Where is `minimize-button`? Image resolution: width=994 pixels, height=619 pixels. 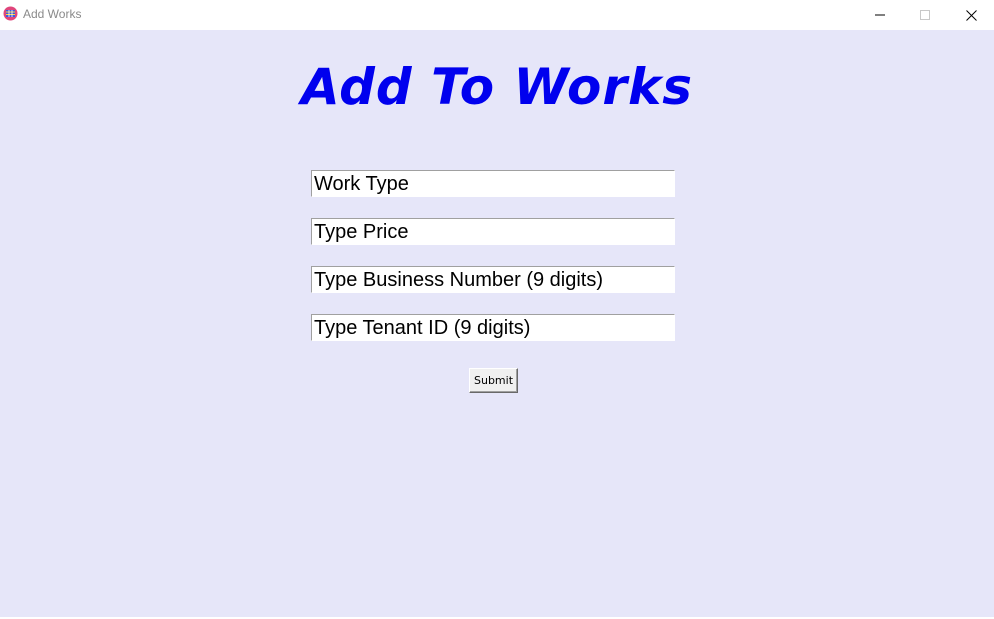 minimize-button is located at coordinates (880, 15).